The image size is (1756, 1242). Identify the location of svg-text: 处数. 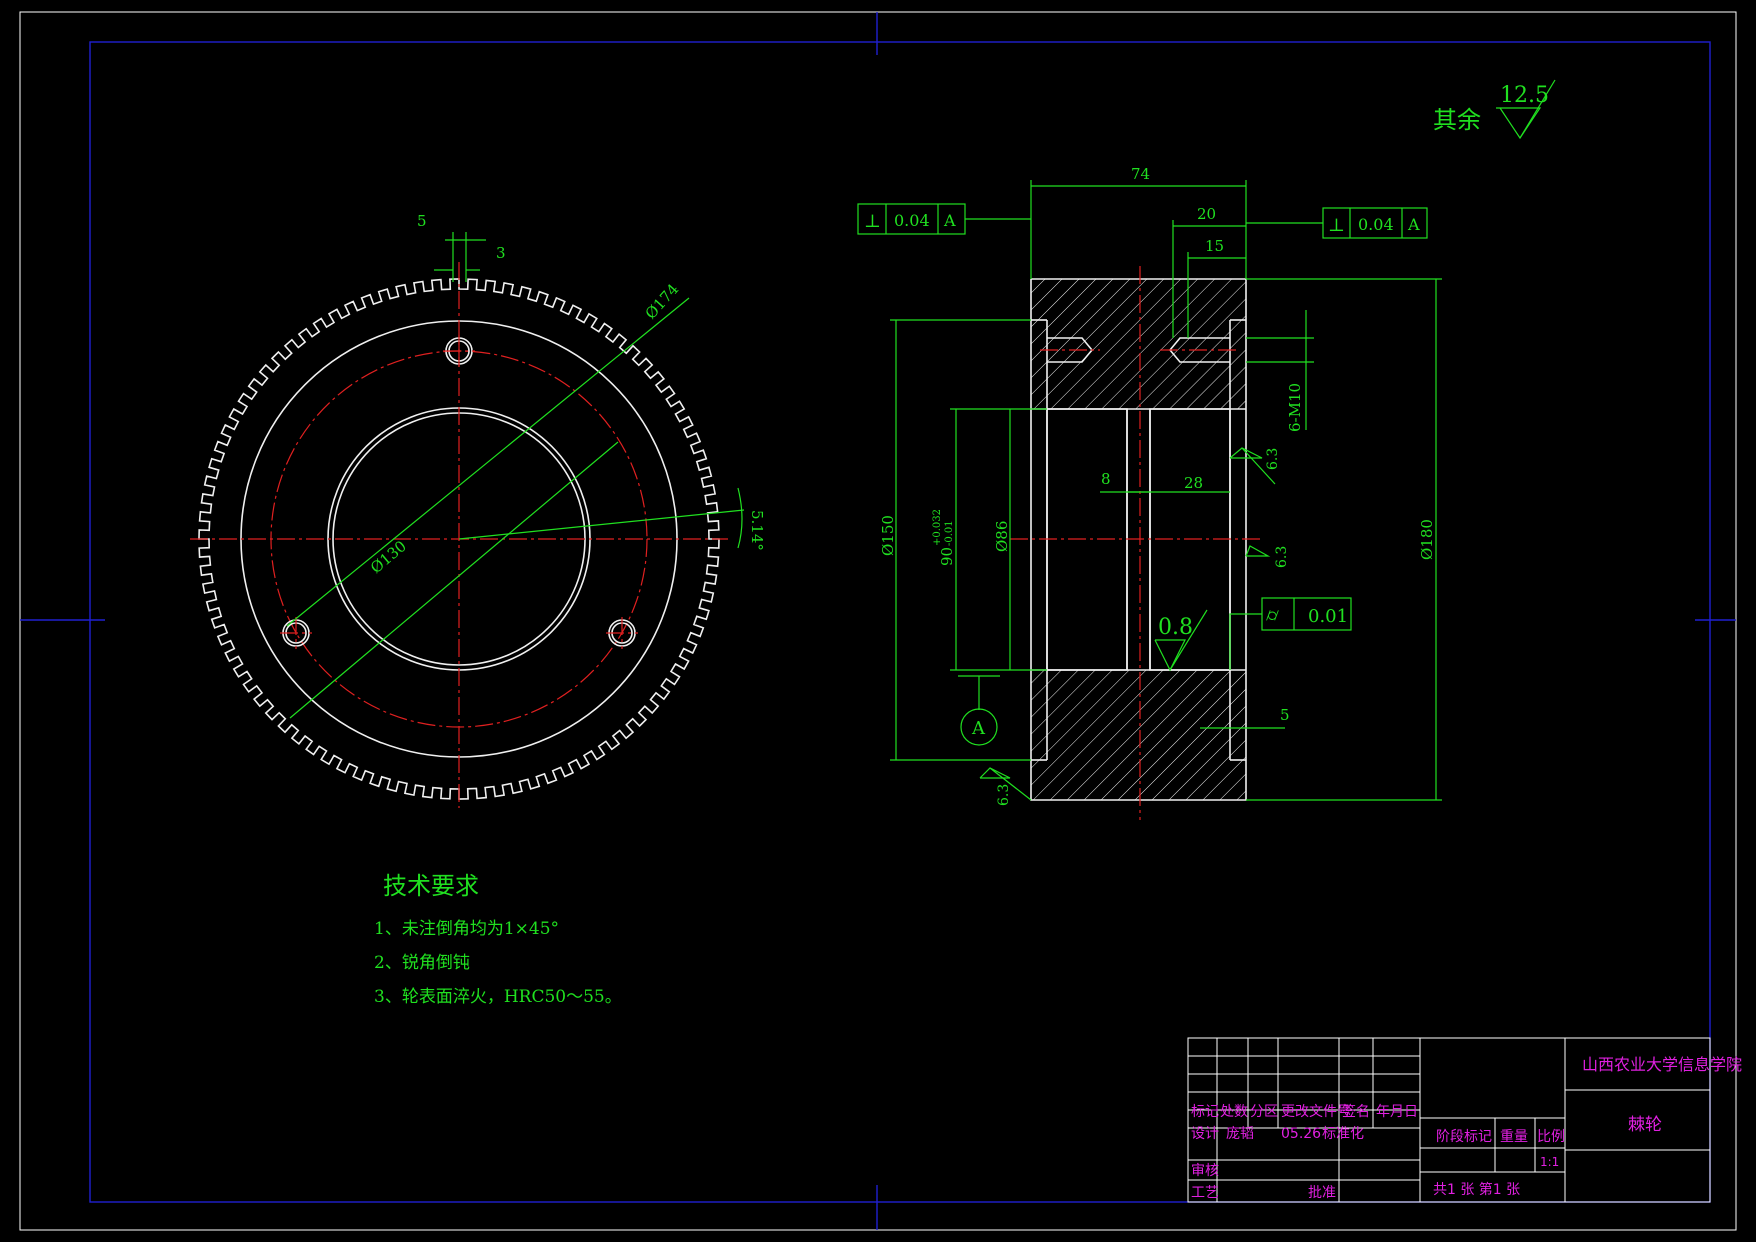
(1234, 1112).